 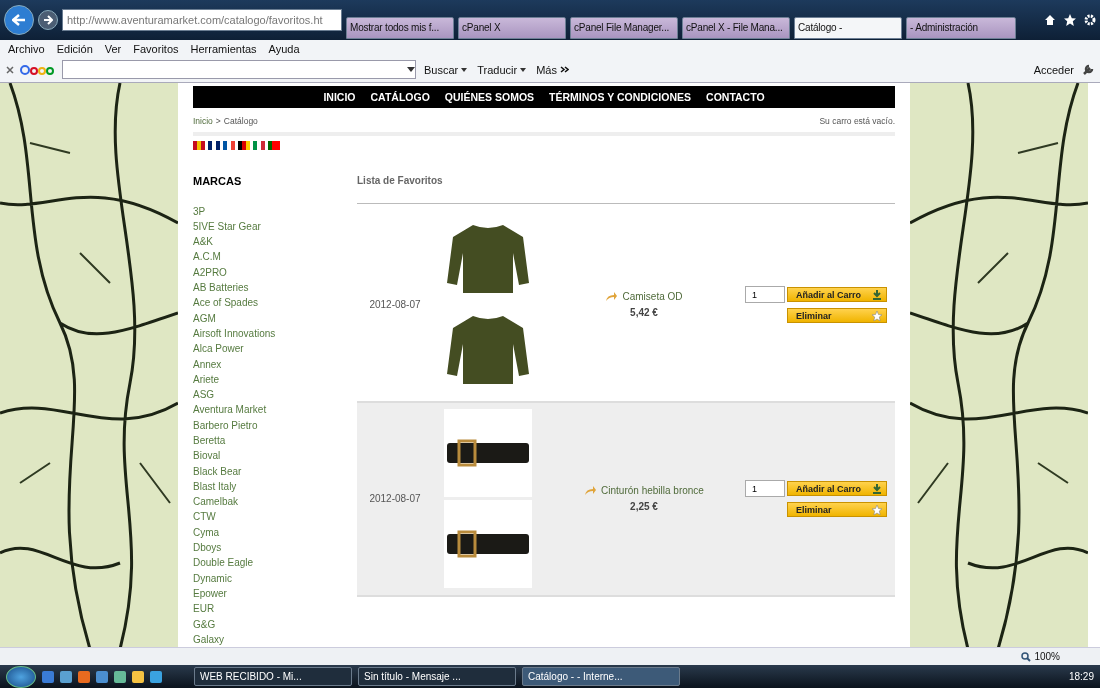 What do you see at coordinates (74, 48) in the screenshot?
I see `menu-item: Edición` at bounding box center [74, 48].